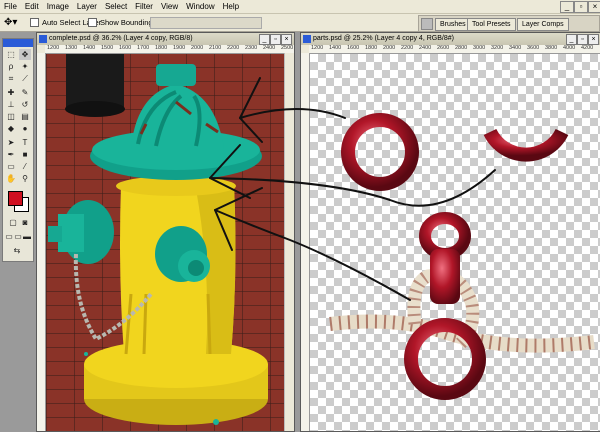 The height and width of the screenshot is (432, 600). Describe the element at coordinates (15, 198) in the screenshot. I see `foreground-color-swatch` at that location.